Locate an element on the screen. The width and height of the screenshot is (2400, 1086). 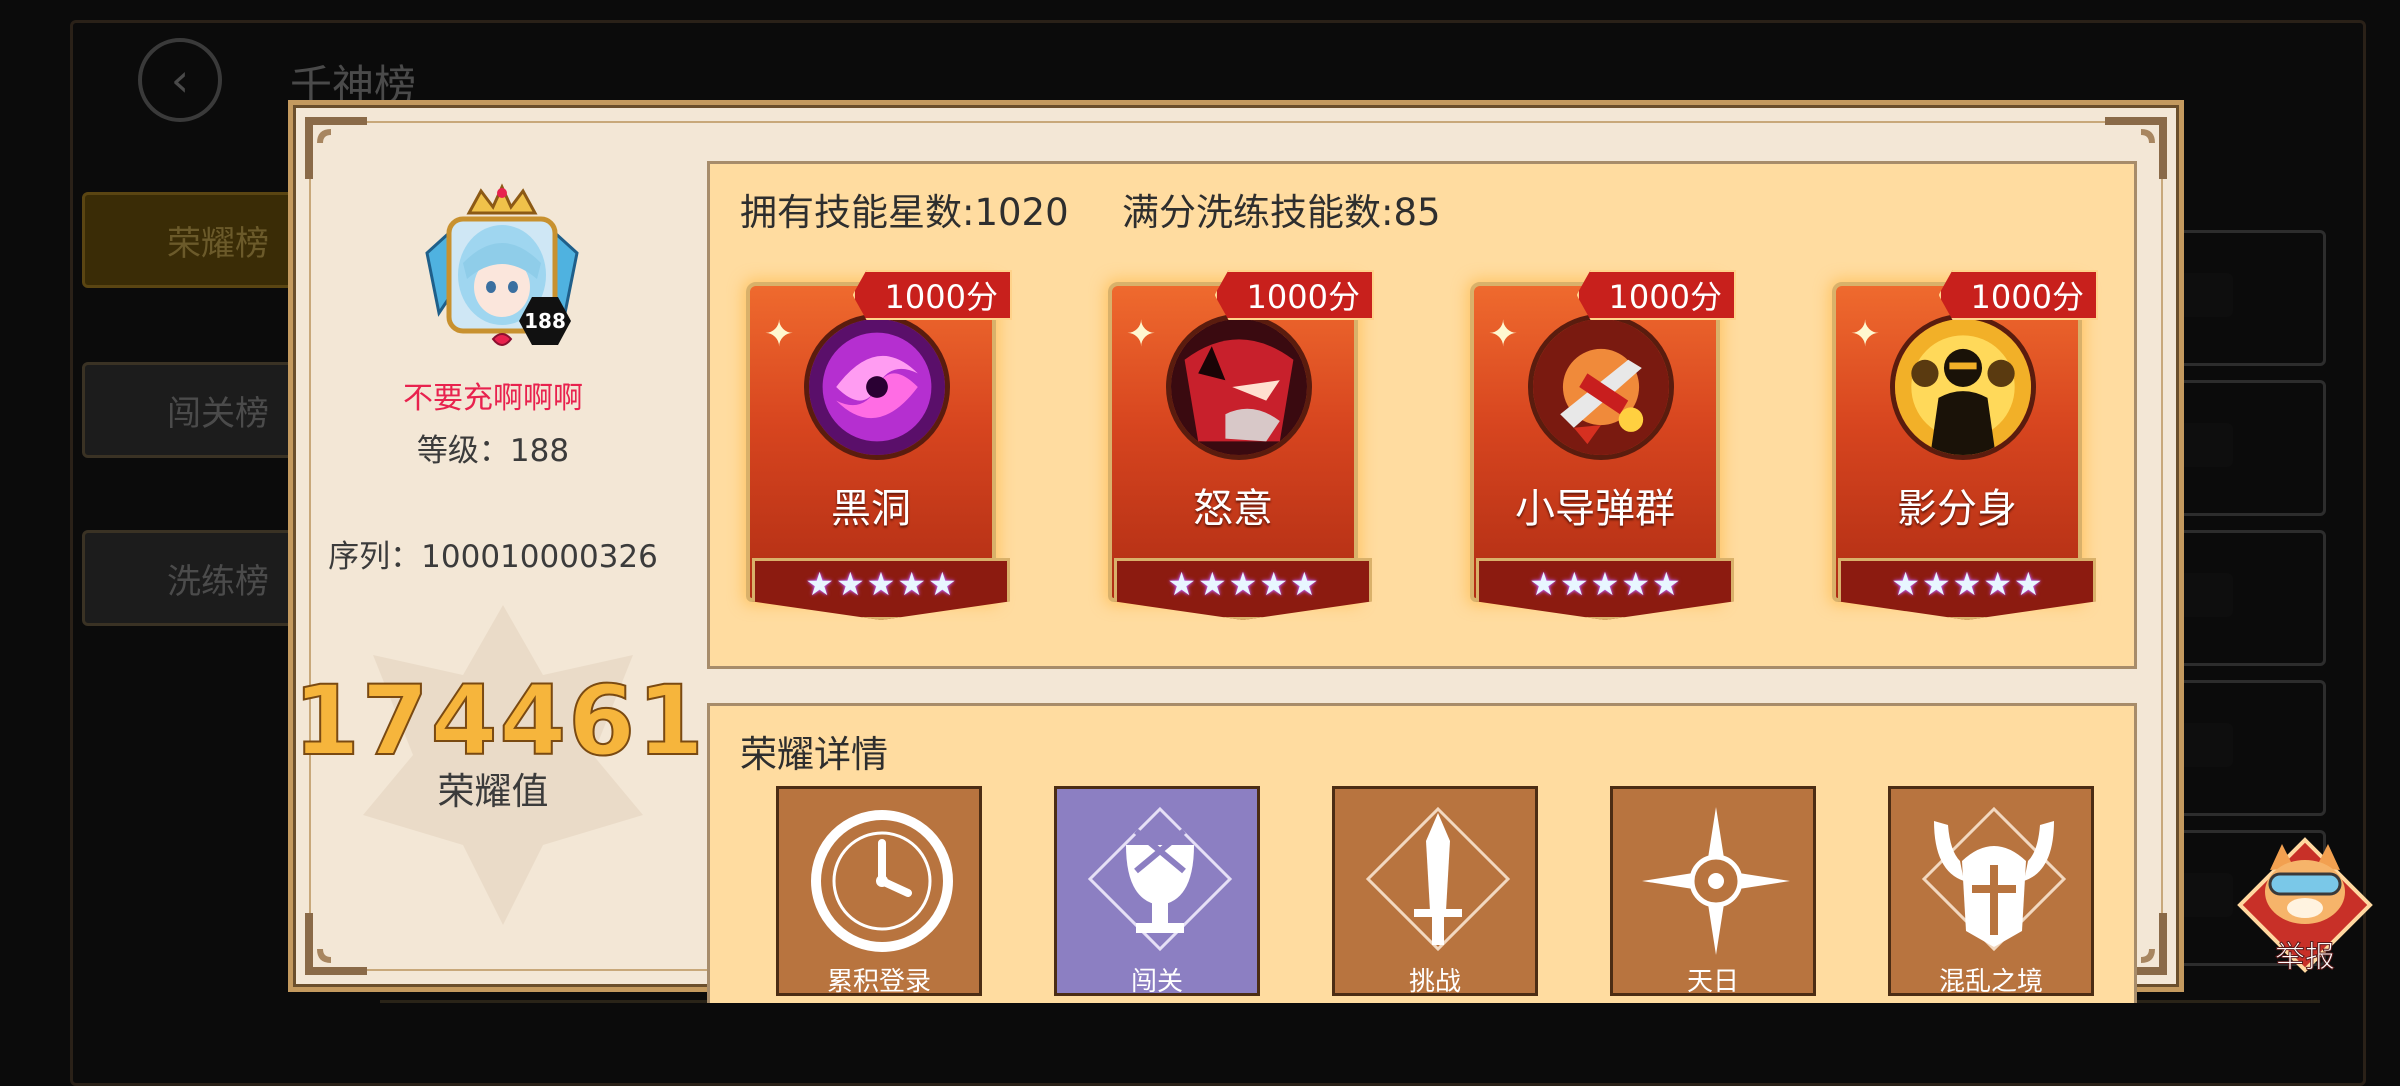
report-button: 举报 is located at coordinates (2305, 910).